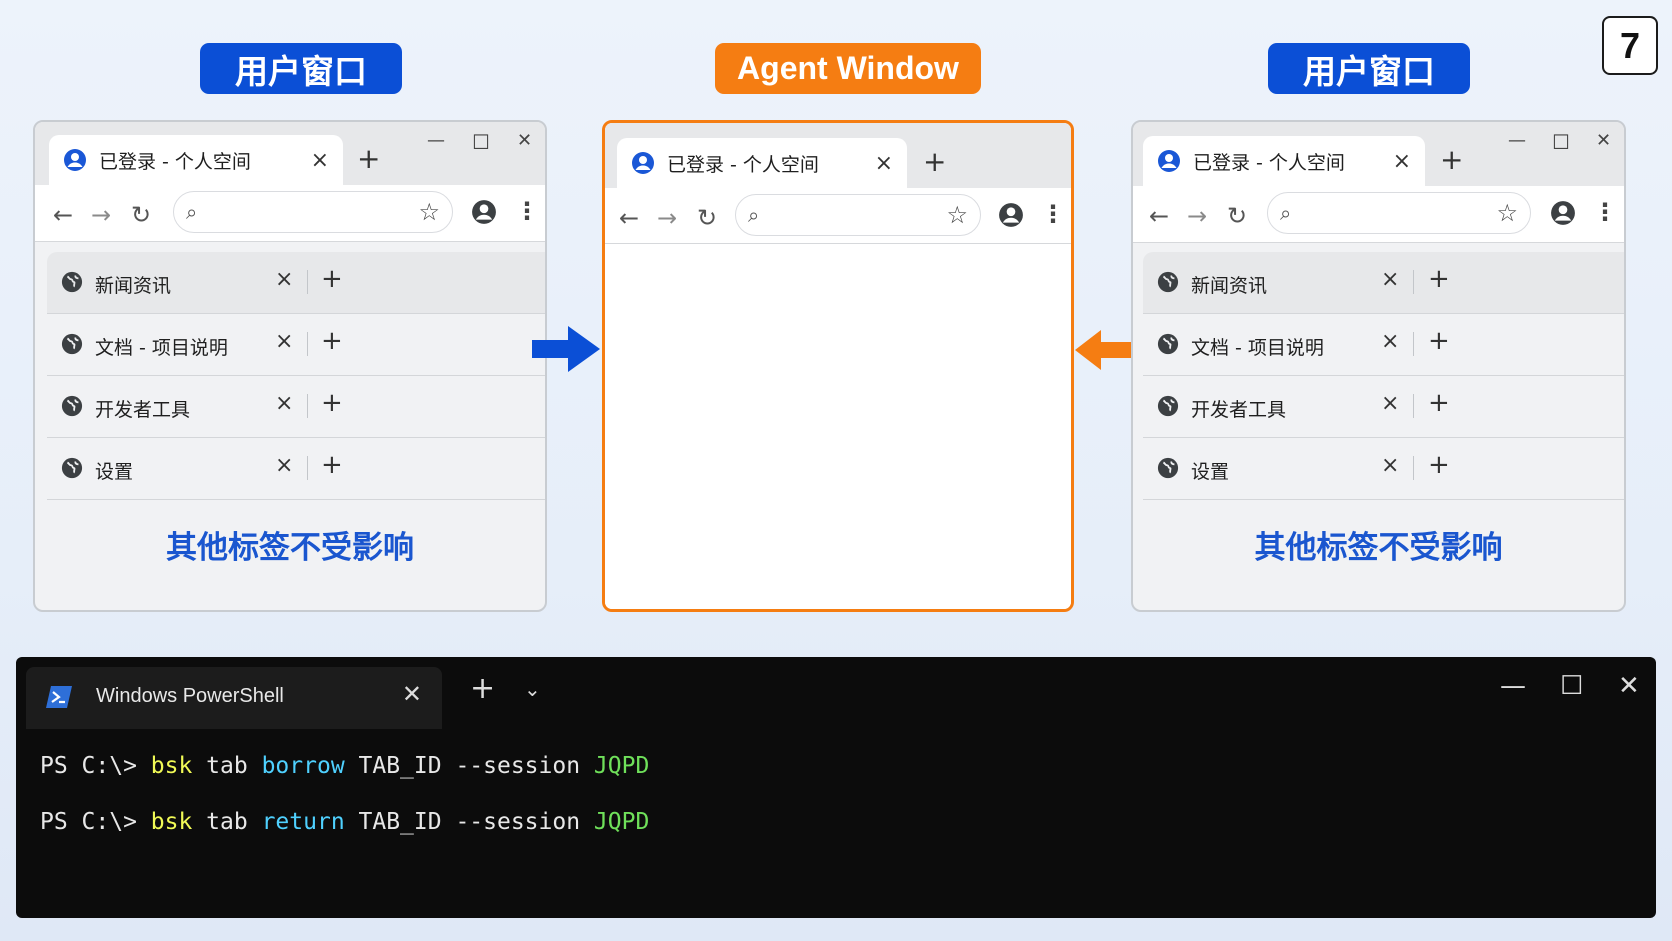 Image resolution: width=1672 pixels, height=941 pixels. Describe the element at coordinates (482, 688) in the screenshot. I see `terminal-new-tab-button: +` at that location.